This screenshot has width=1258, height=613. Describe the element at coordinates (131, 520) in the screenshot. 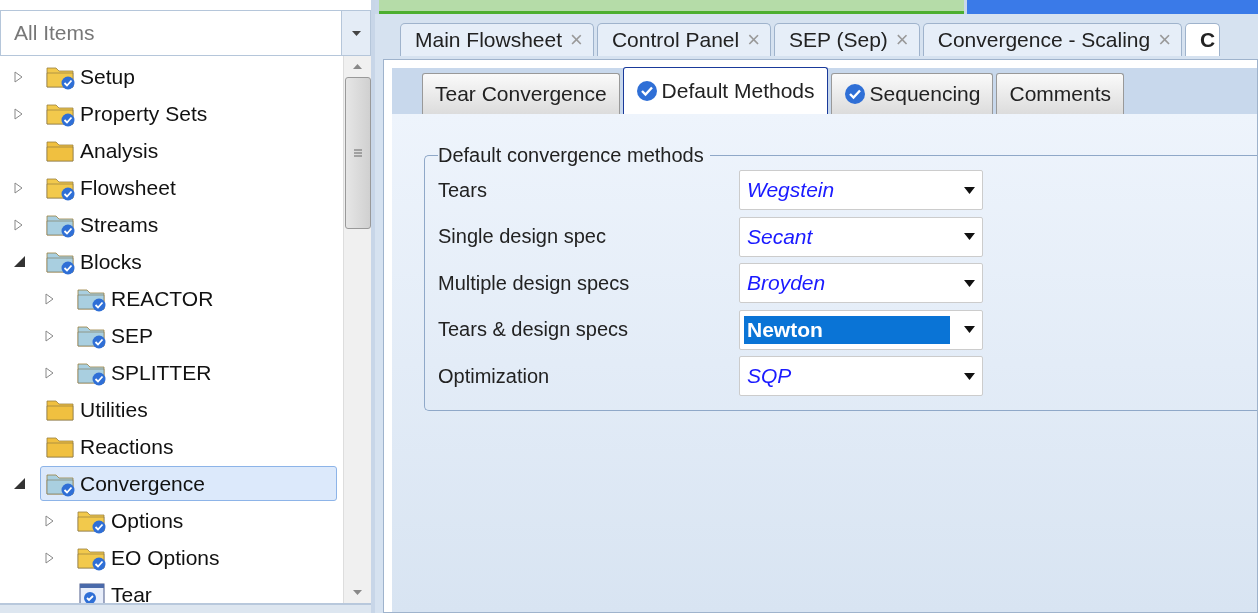

I see `tree-item: Options` at that location.